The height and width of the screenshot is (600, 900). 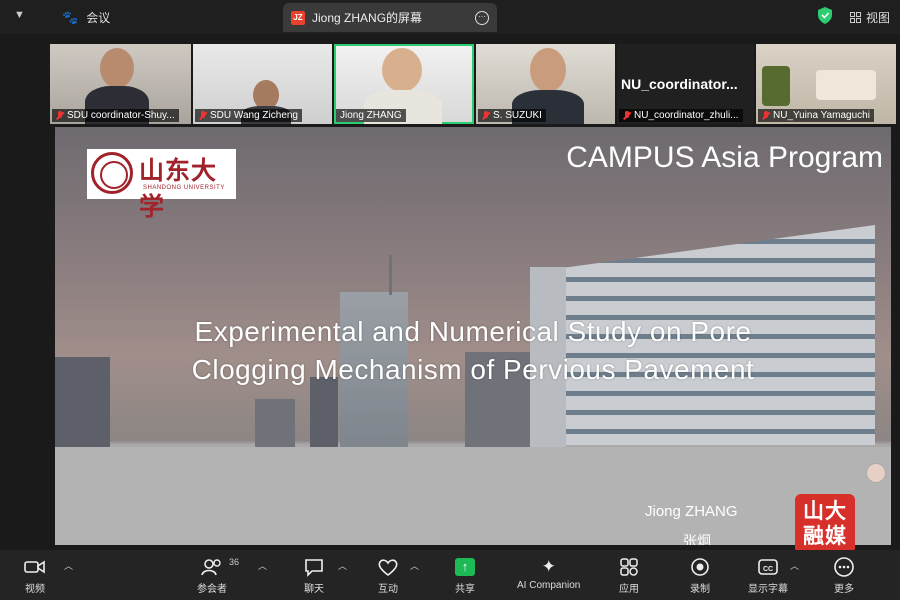 I want to click on captions-button: CC 显示字幕, so click(x=768, y=575).